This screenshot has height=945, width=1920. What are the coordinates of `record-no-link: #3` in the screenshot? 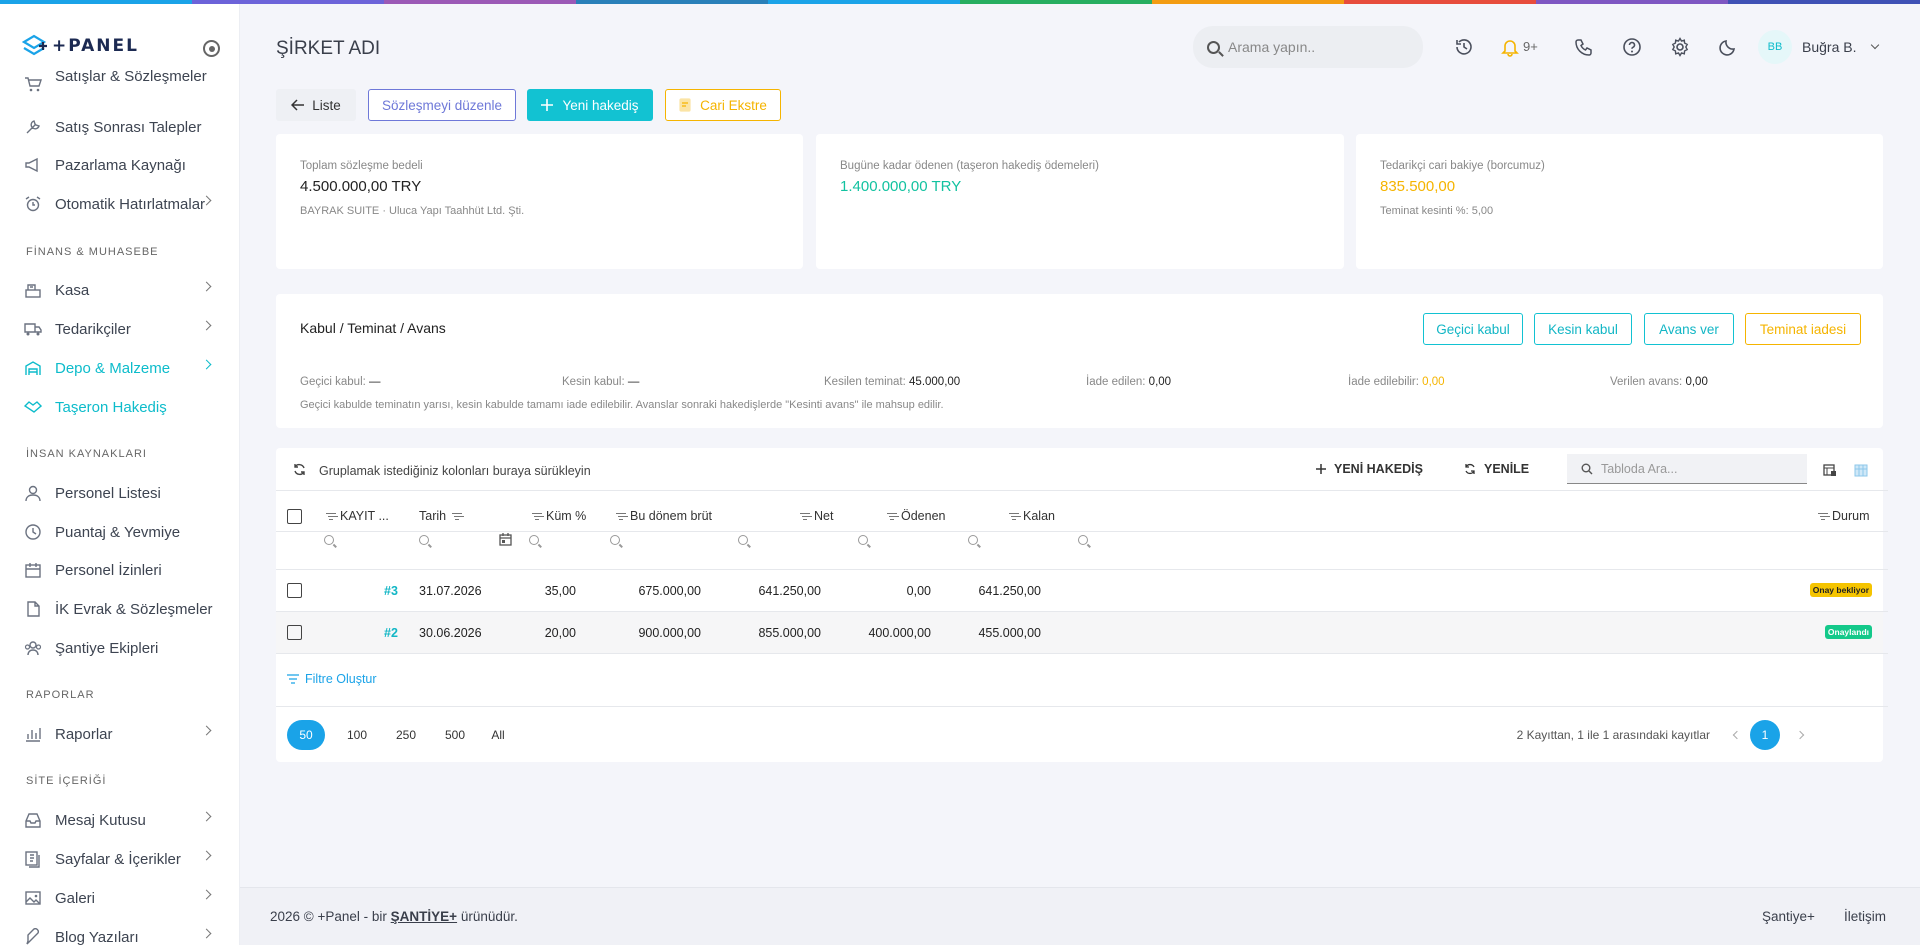 It's located at (391, 591).